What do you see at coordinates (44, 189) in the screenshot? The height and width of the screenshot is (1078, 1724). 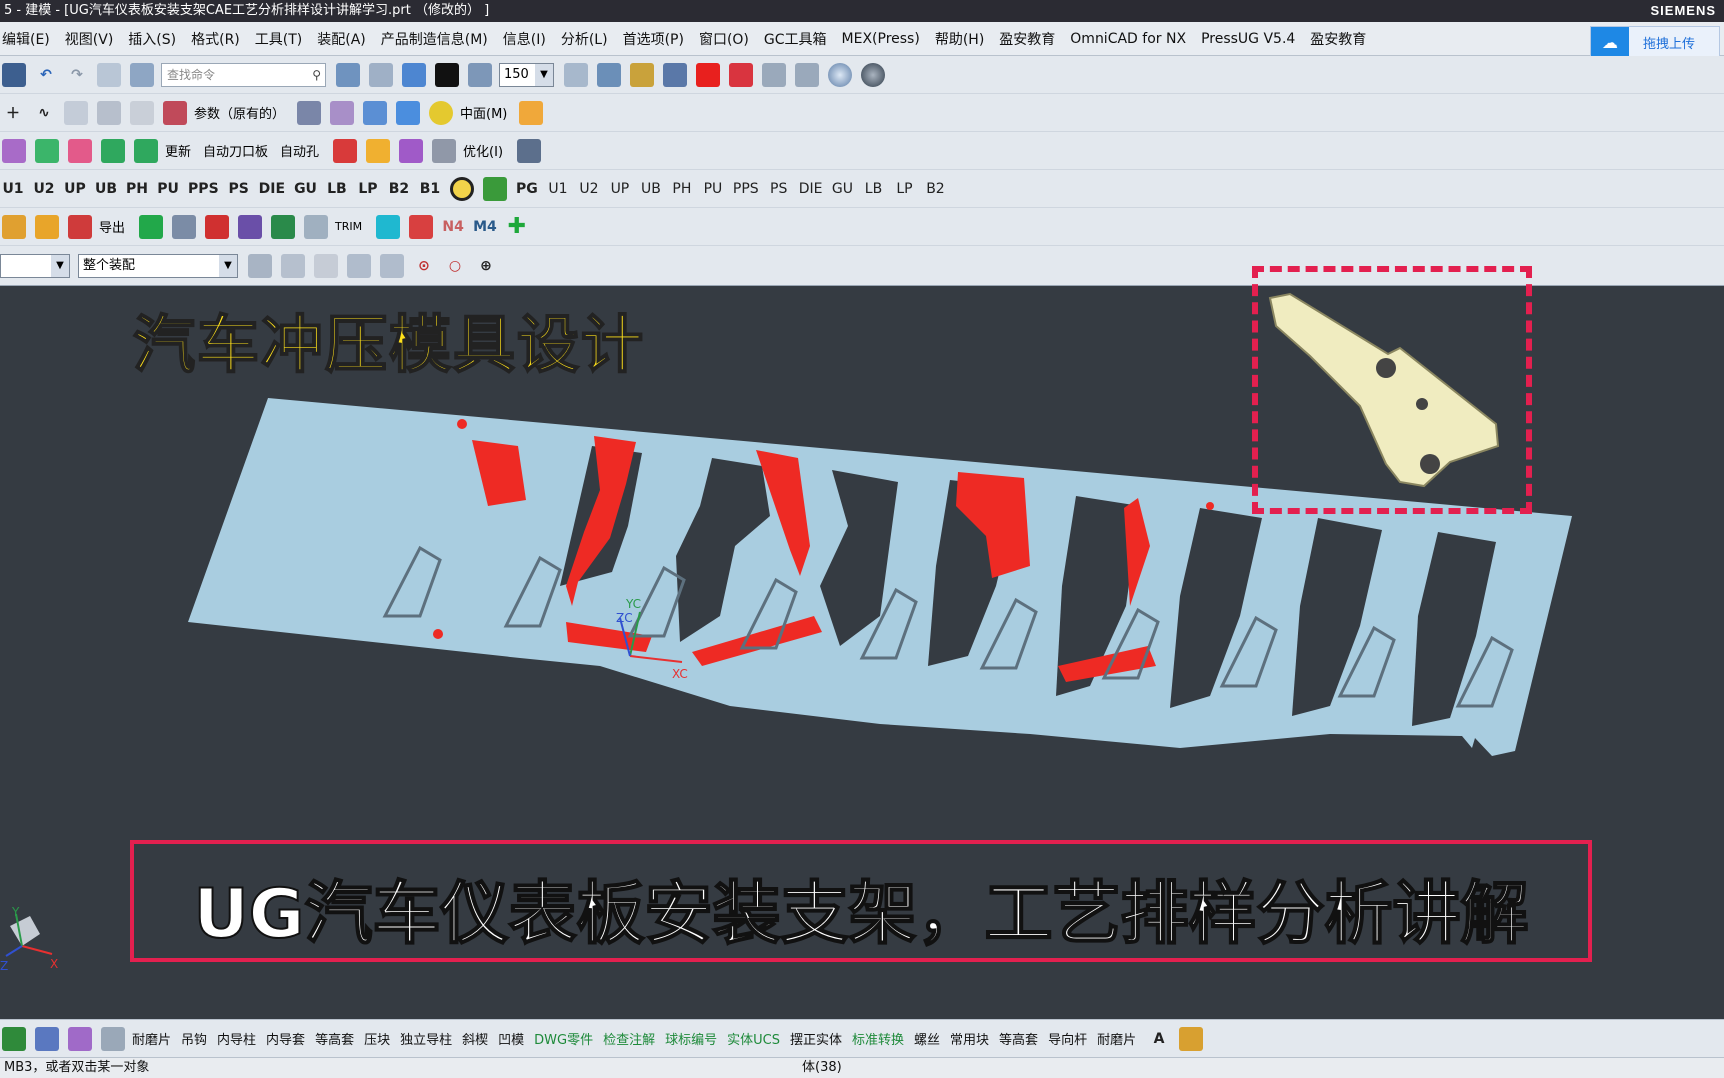 I see `plate-u2-button: U2` at bounding box center [44, 189].